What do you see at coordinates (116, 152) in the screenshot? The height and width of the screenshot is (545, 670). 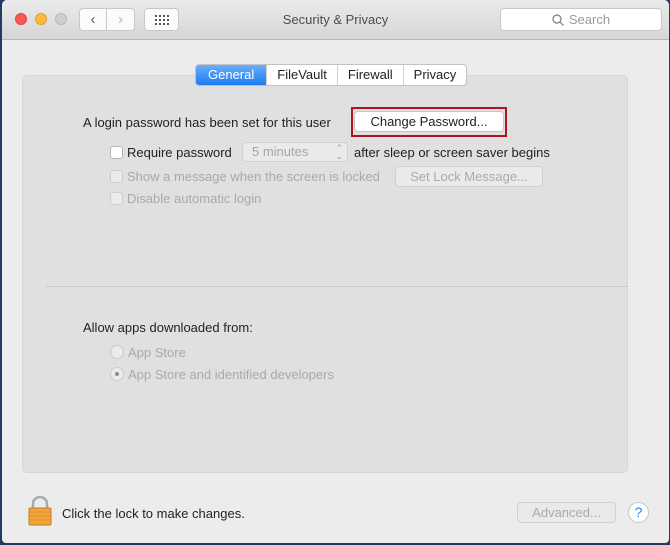 I see `require-password-checkbox` at bounding box center [116, 152].